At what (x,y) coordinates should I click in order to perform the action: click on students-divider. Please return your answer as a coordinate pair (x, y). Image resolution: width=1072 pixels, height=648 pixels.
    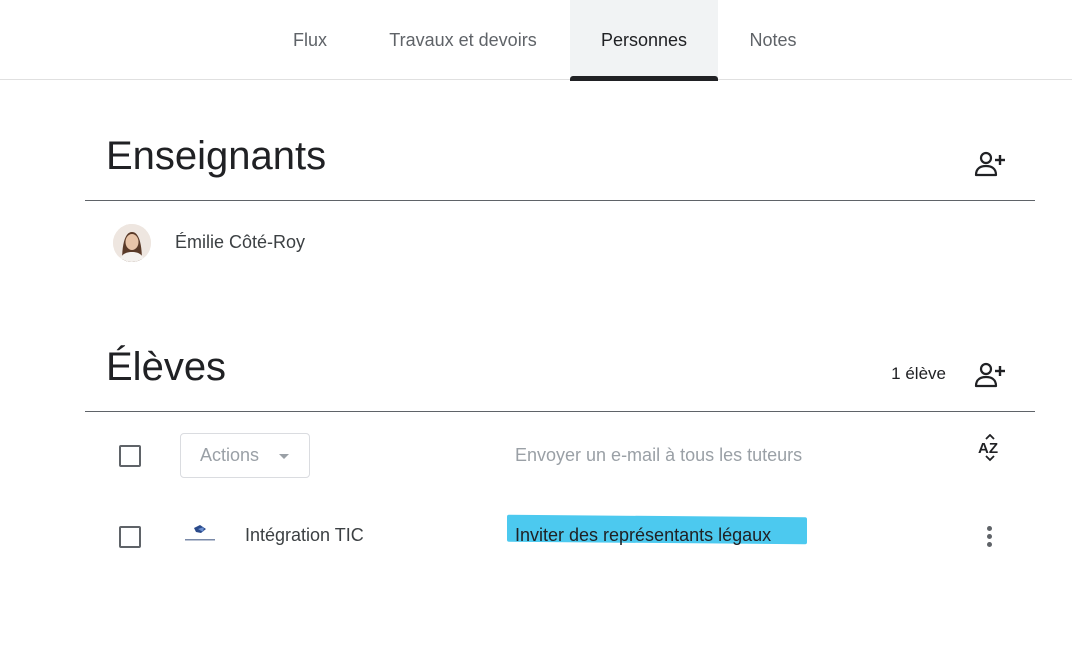
    Looking at the image, I should click on (560, 411).